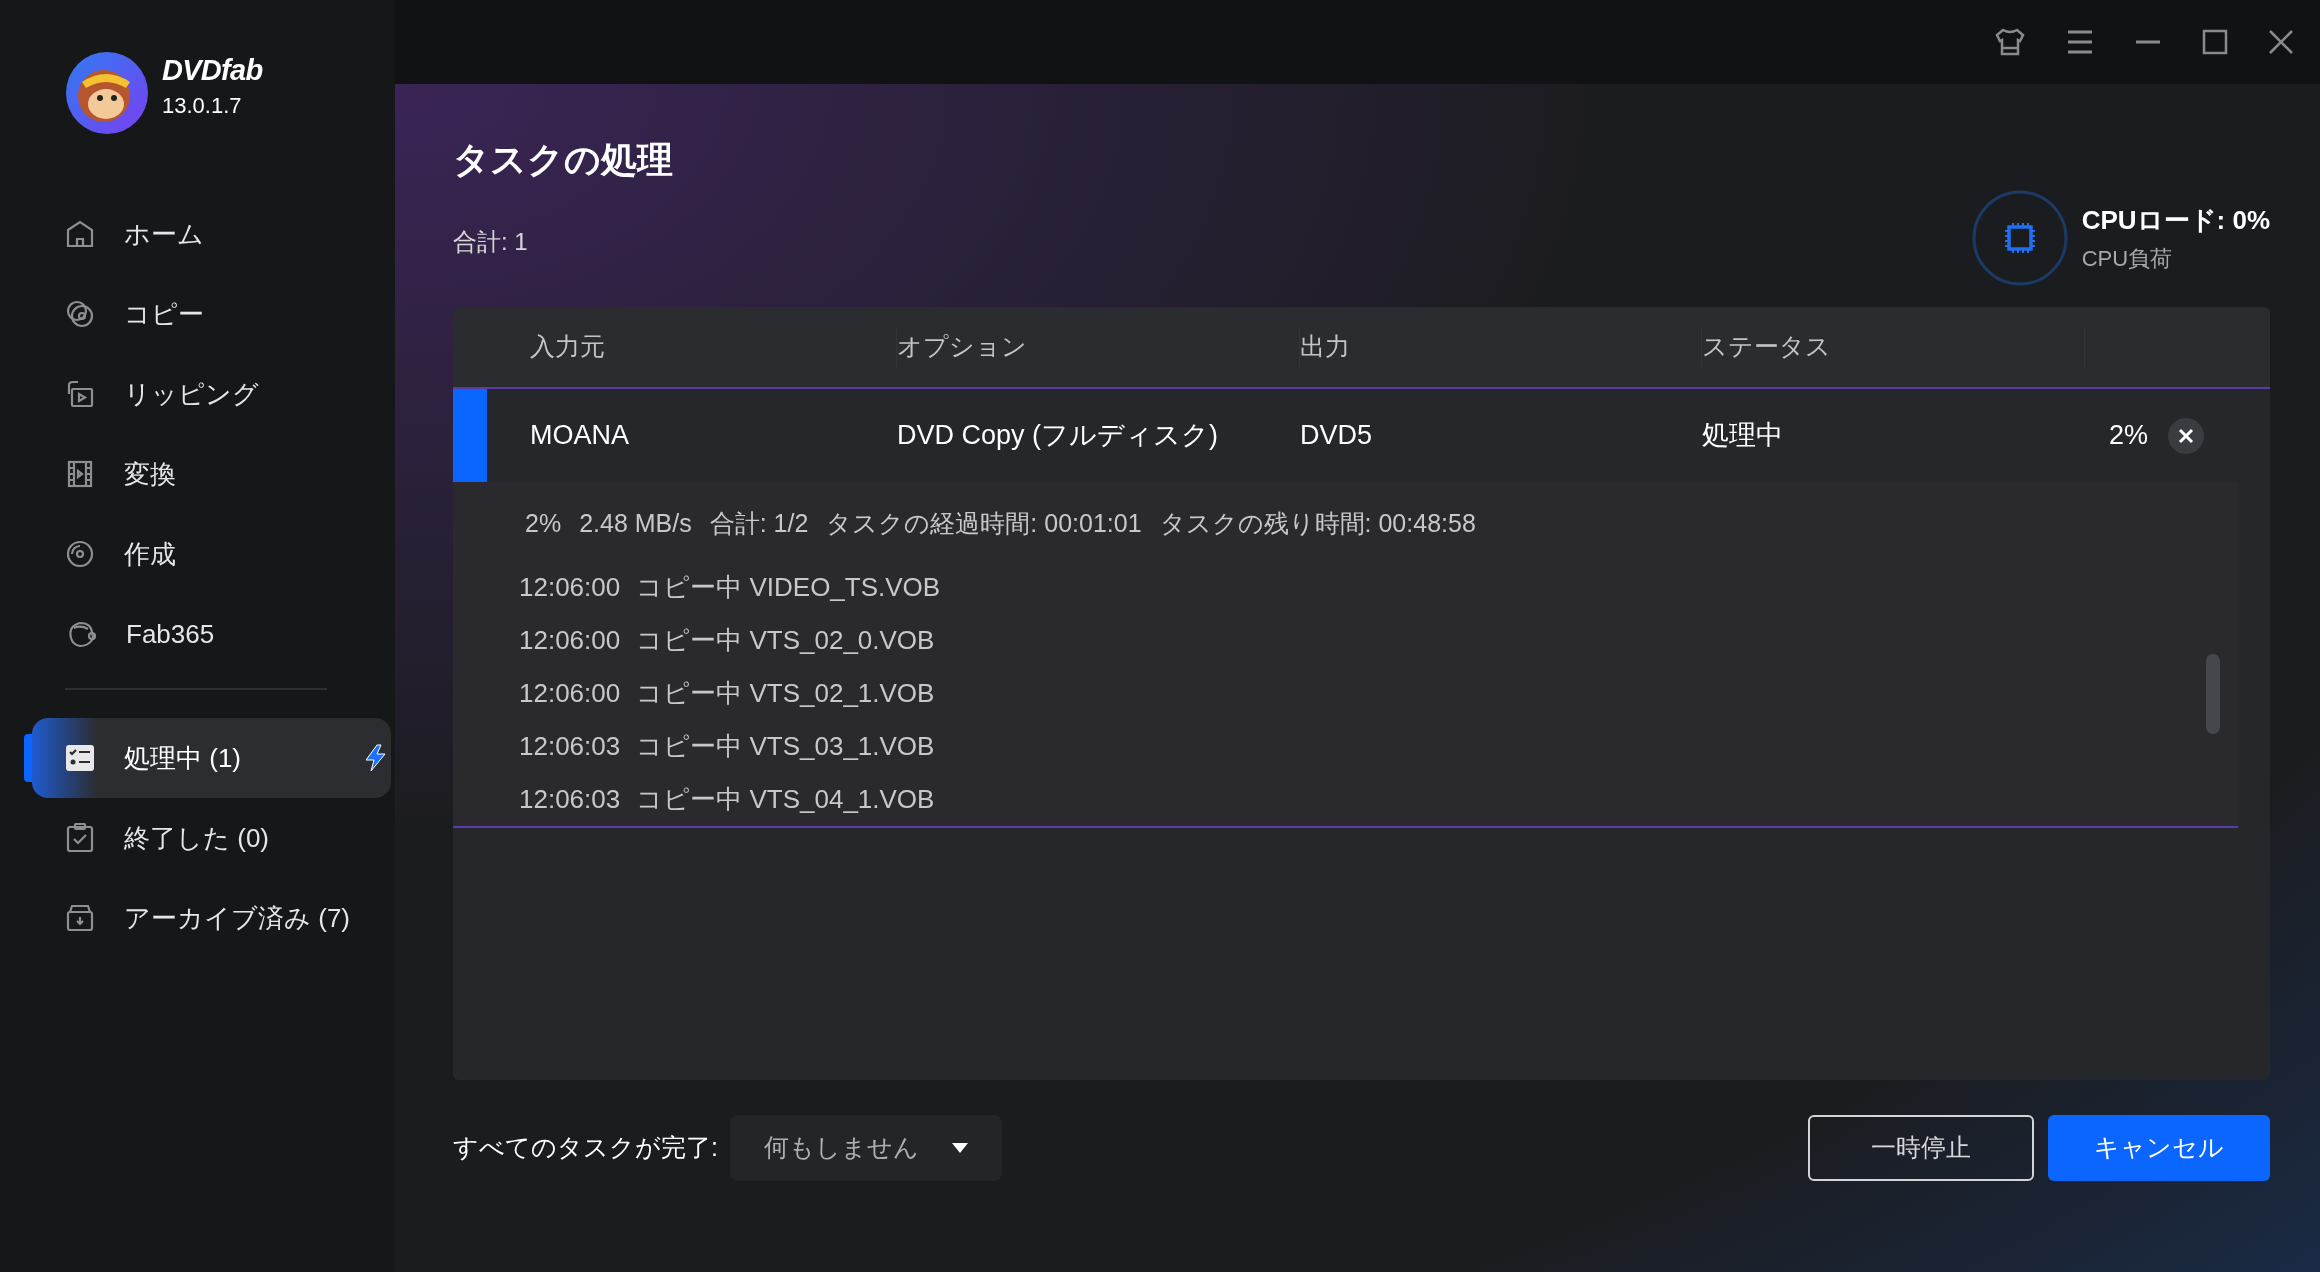 The image size is (2320, 1272). What do you see at coordinates (543, 523) in the screenshot?
I see `task-stat: 2%` at bounding box center [543, 523].